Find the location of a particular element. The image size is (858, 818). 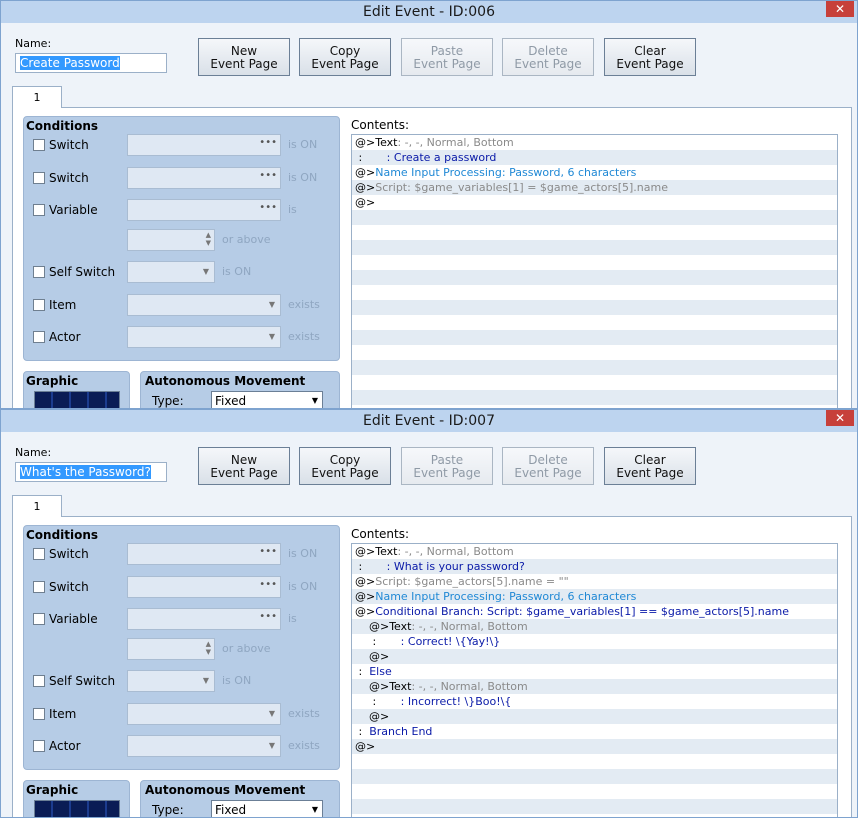

window-title: Edit Event - ID:006 is located at coordinates (429, 12).